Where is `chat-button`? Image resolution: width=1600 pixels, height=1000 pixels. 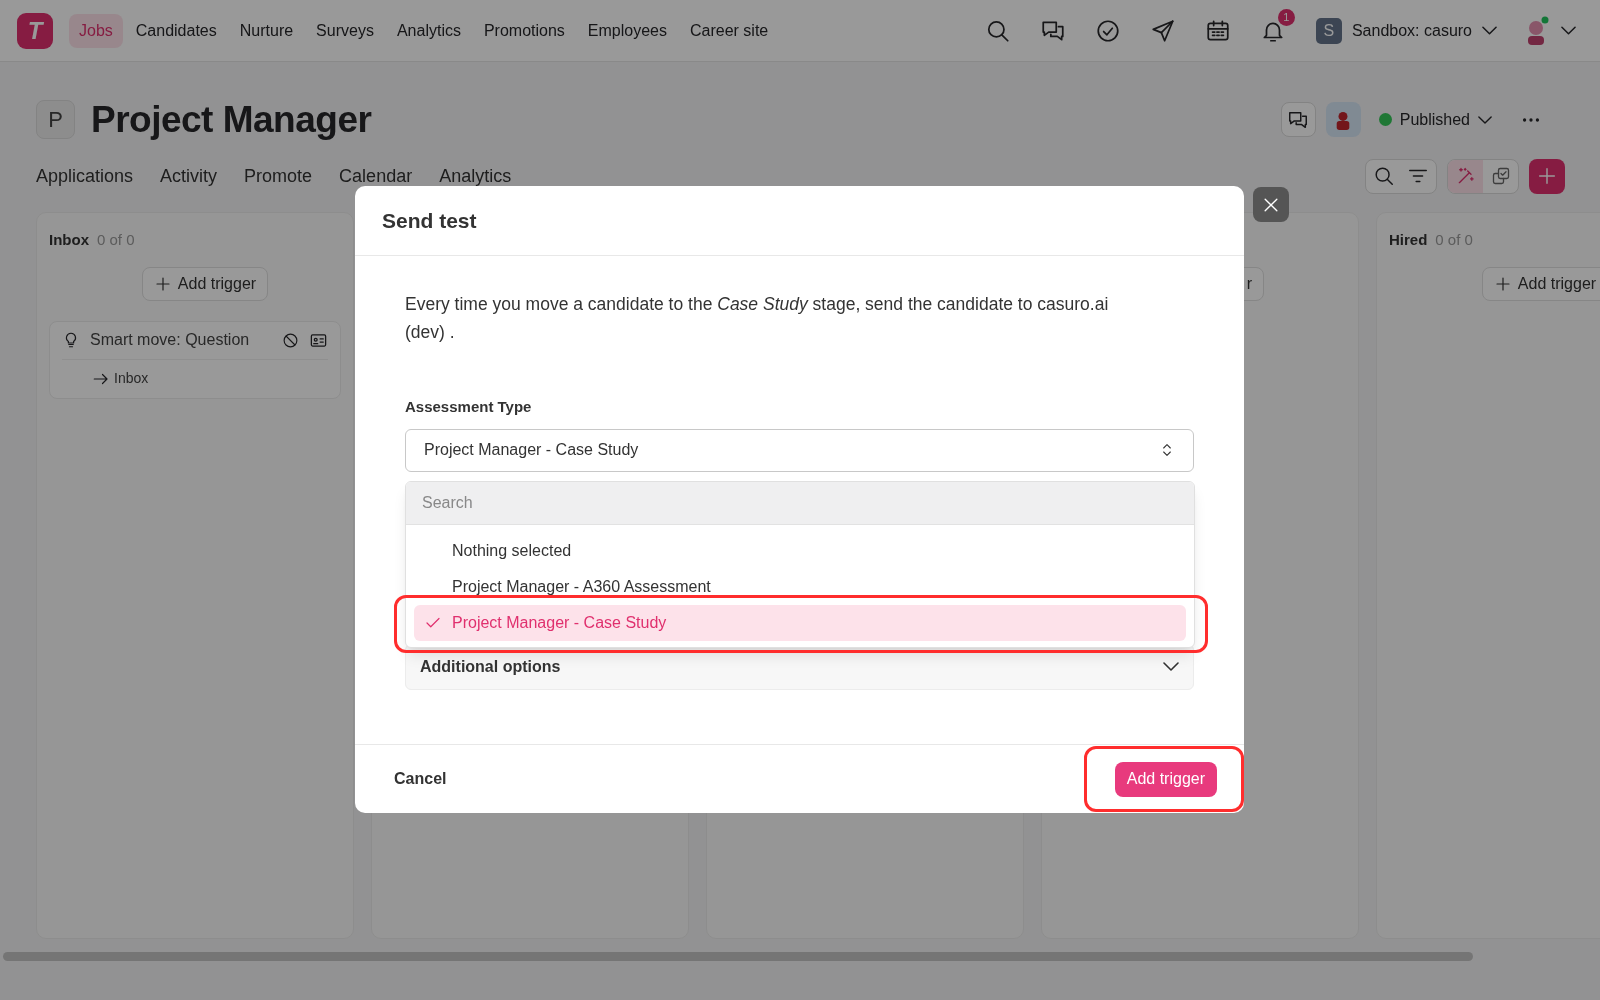 chat-button is located at coordinates (1298, 119).